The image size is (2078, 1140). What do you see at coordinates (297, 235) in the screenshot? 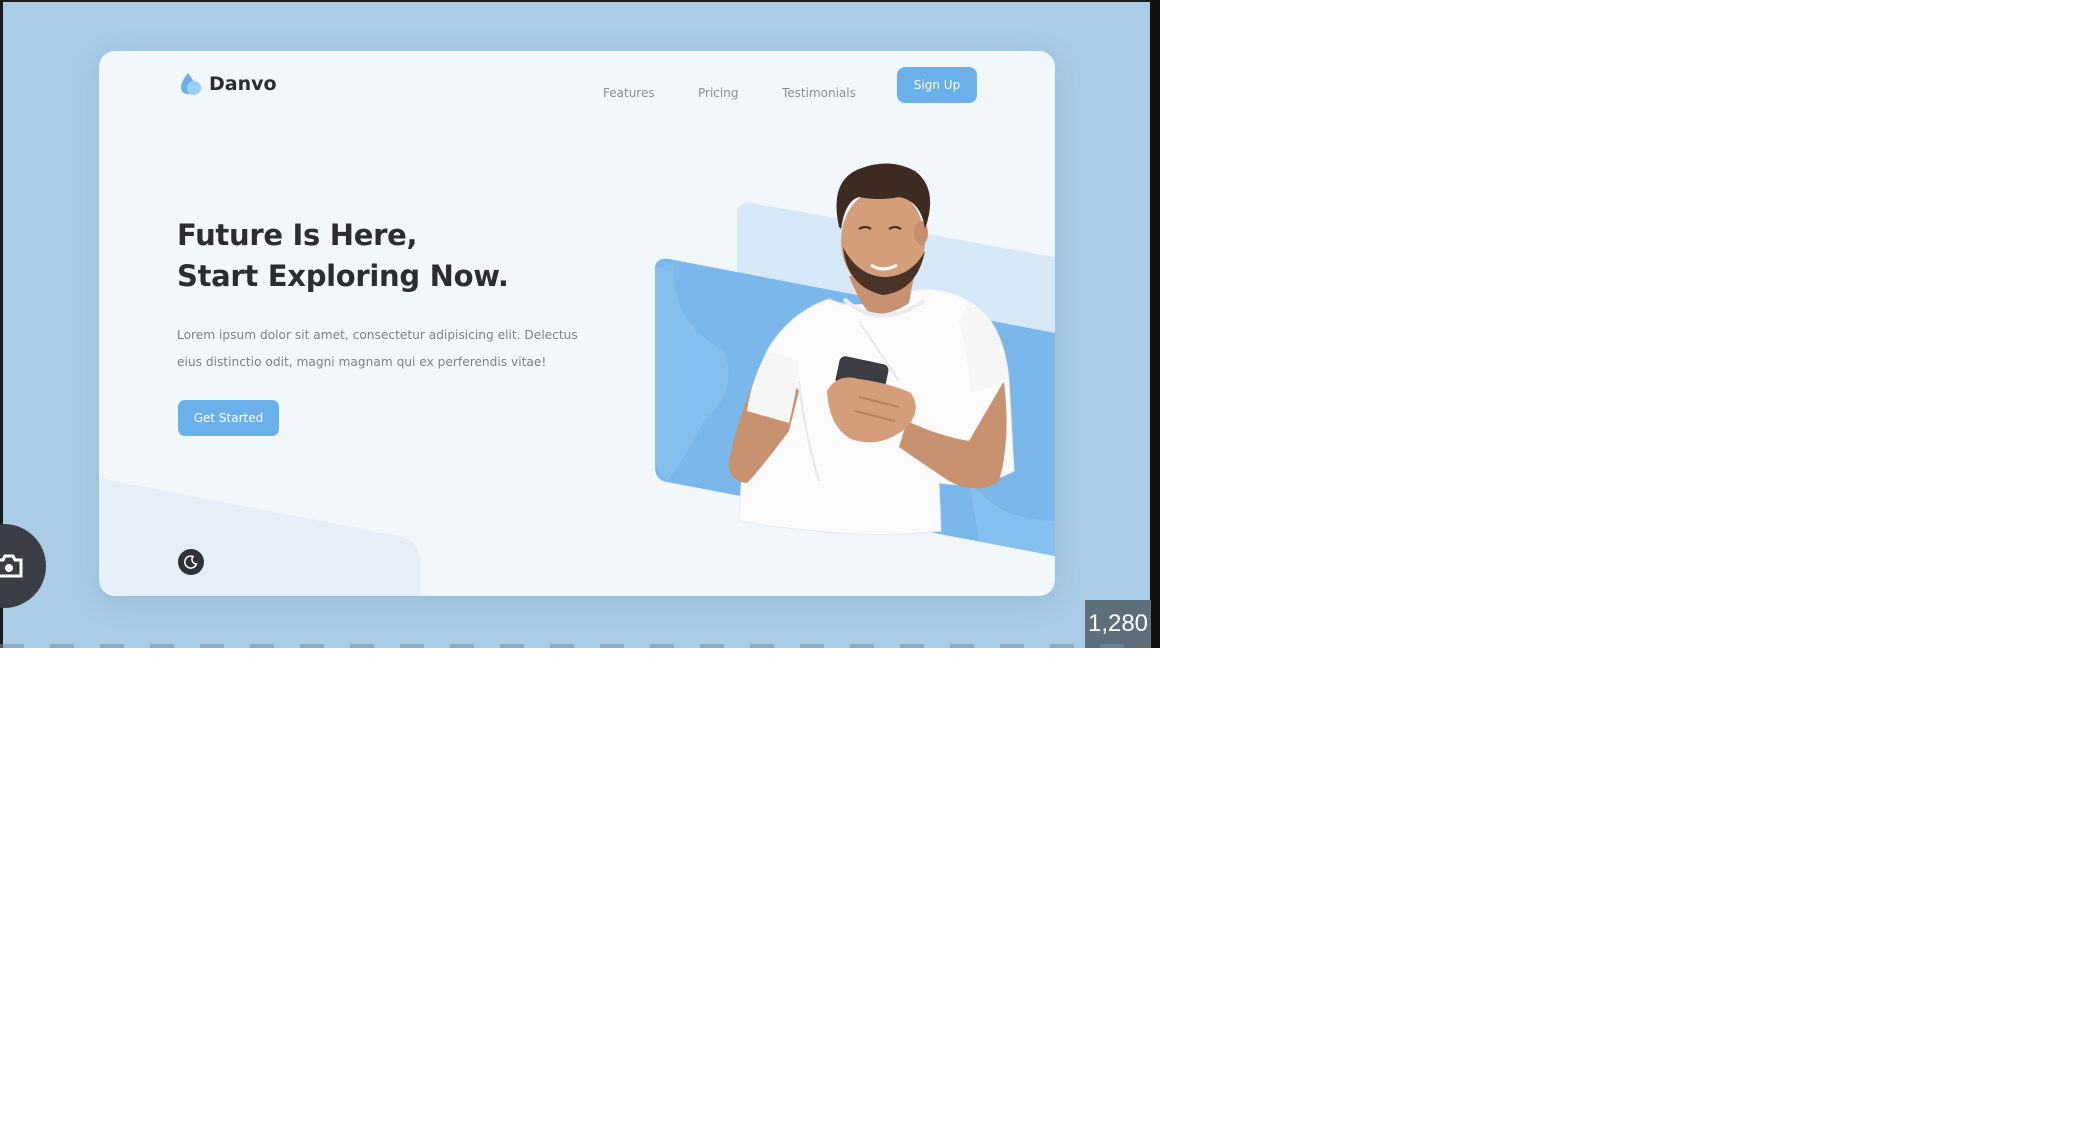
I see `headline-line-1: Future Is Here,` at bounding box center [297, 235].